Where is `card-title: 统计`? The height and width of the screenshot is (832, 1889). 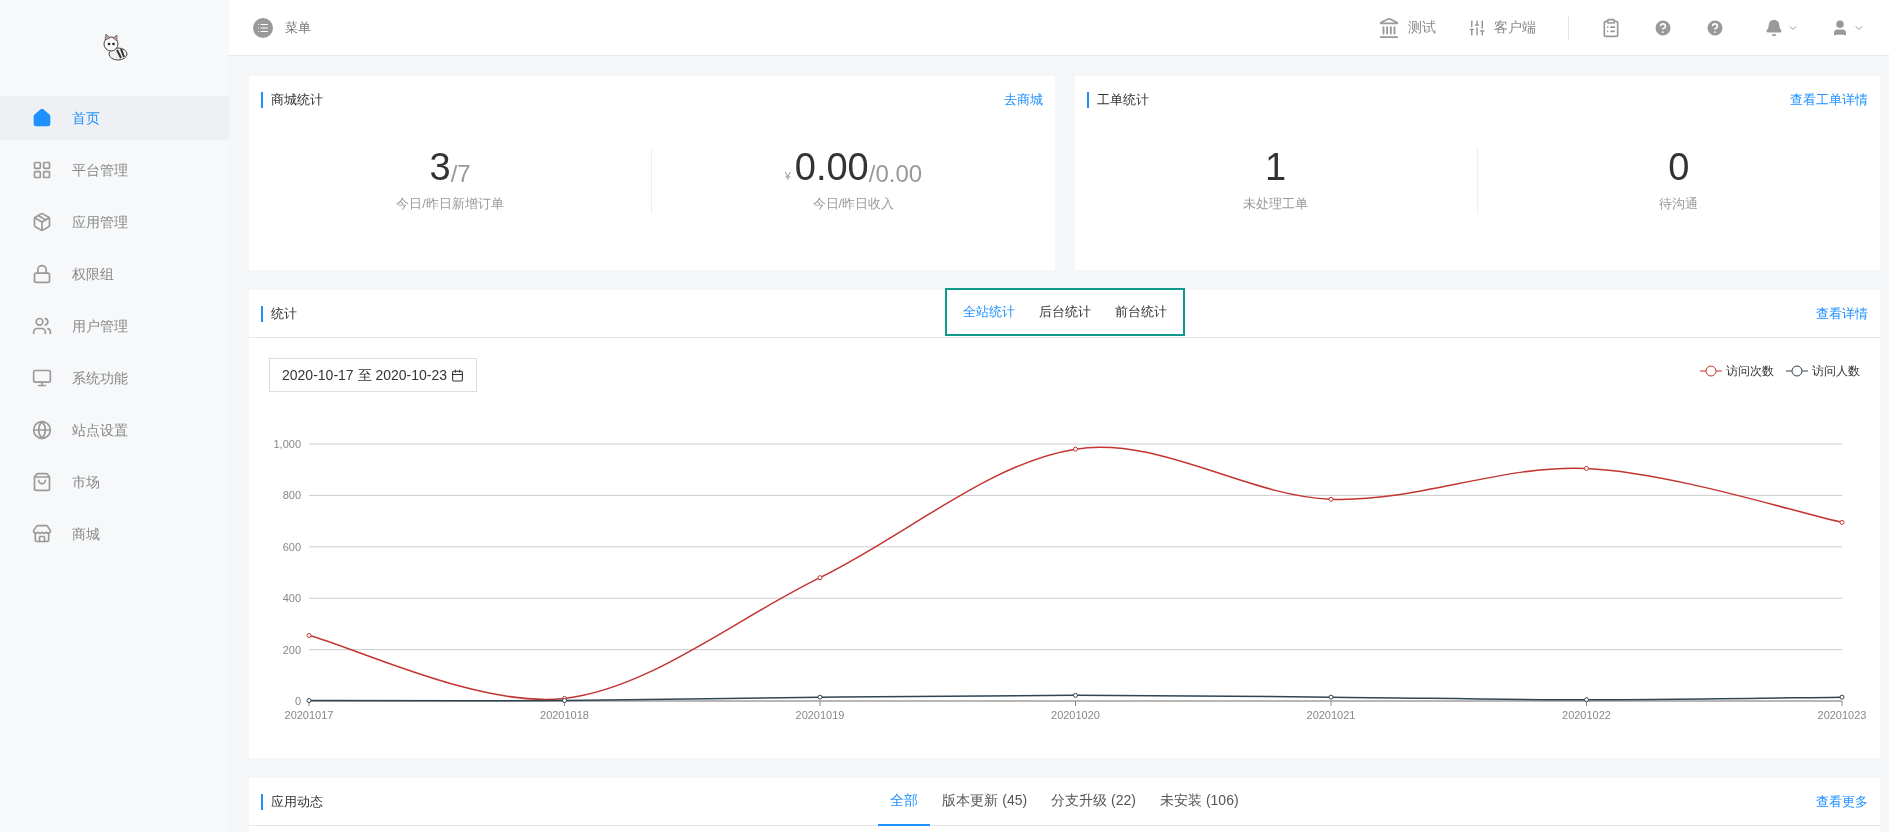 card-title: 统计 is located at coordinates (279, 313).